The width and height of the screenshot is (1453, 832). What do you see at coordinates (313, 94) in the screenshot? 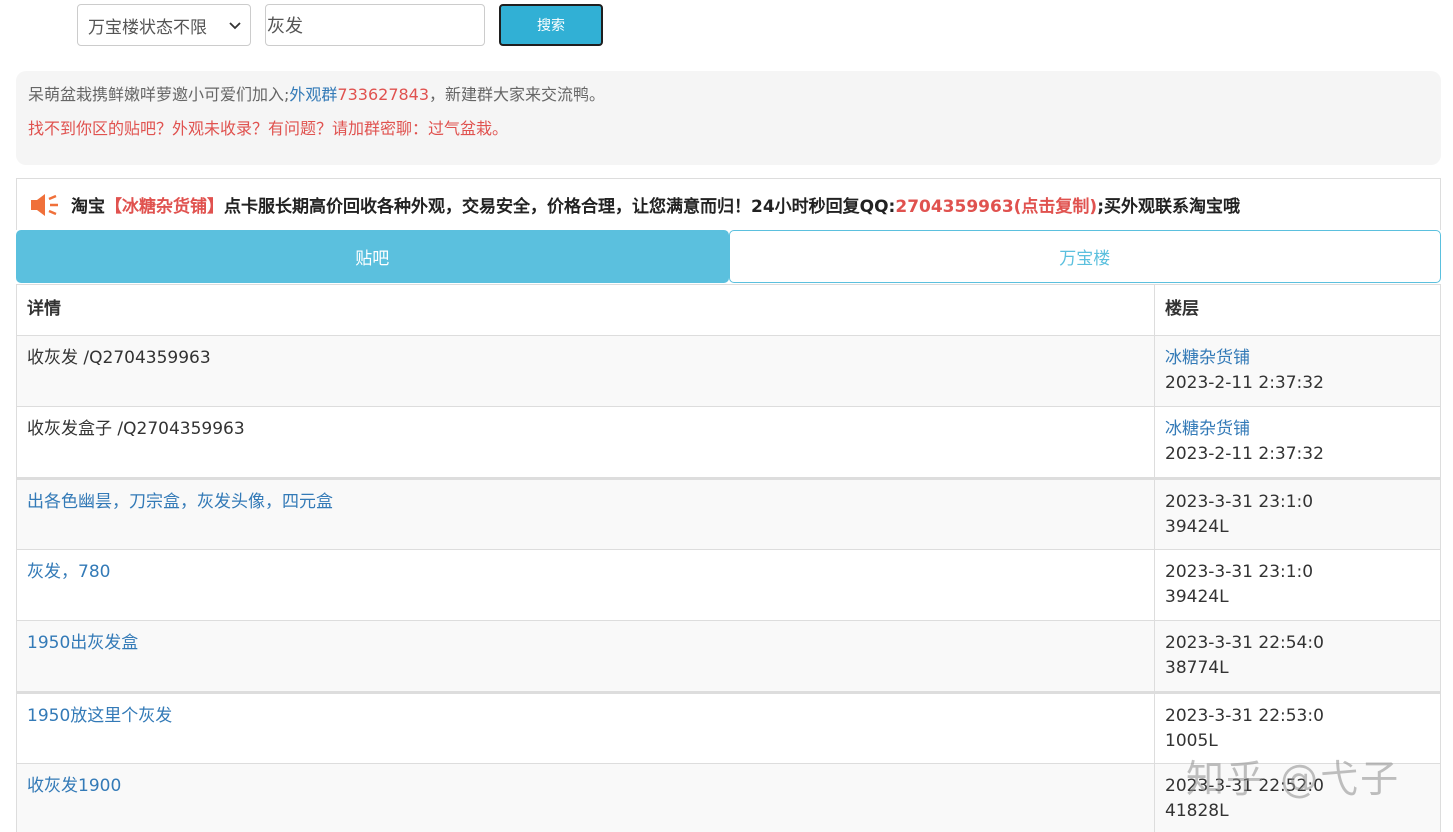
I see `group-link: 外观群` at bounding box center [313, 94].